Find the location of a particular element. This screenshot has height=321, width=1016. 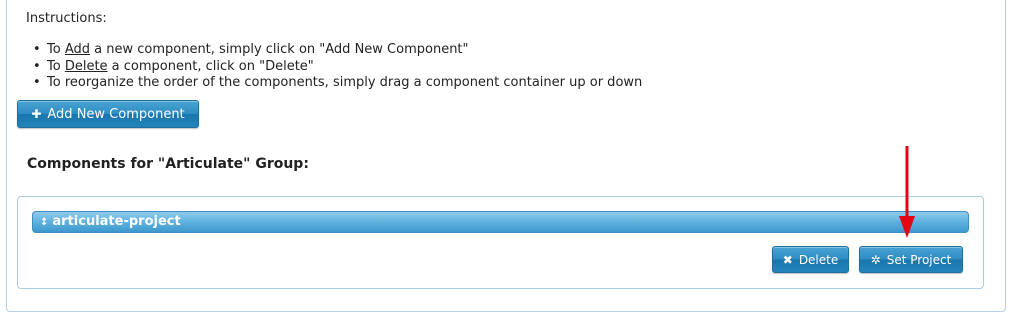

component-name: articulate-project is located at coordinates (116, 221).